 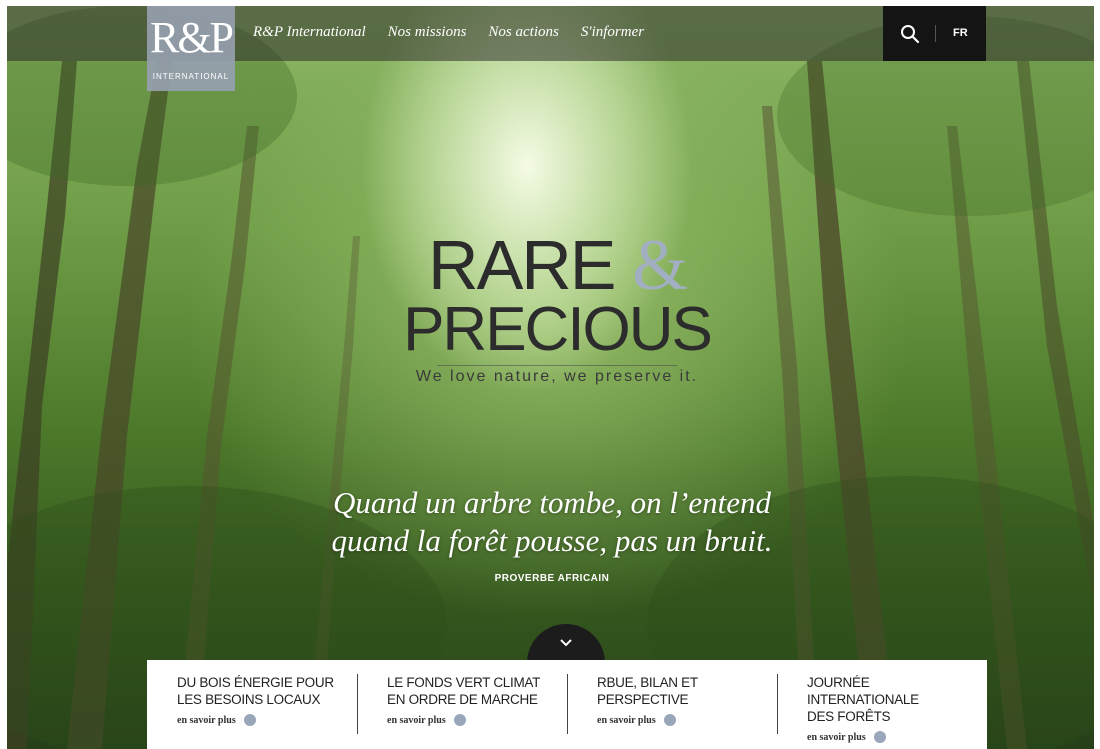 I want to click on nav-divider, so click(x=935, y=33).